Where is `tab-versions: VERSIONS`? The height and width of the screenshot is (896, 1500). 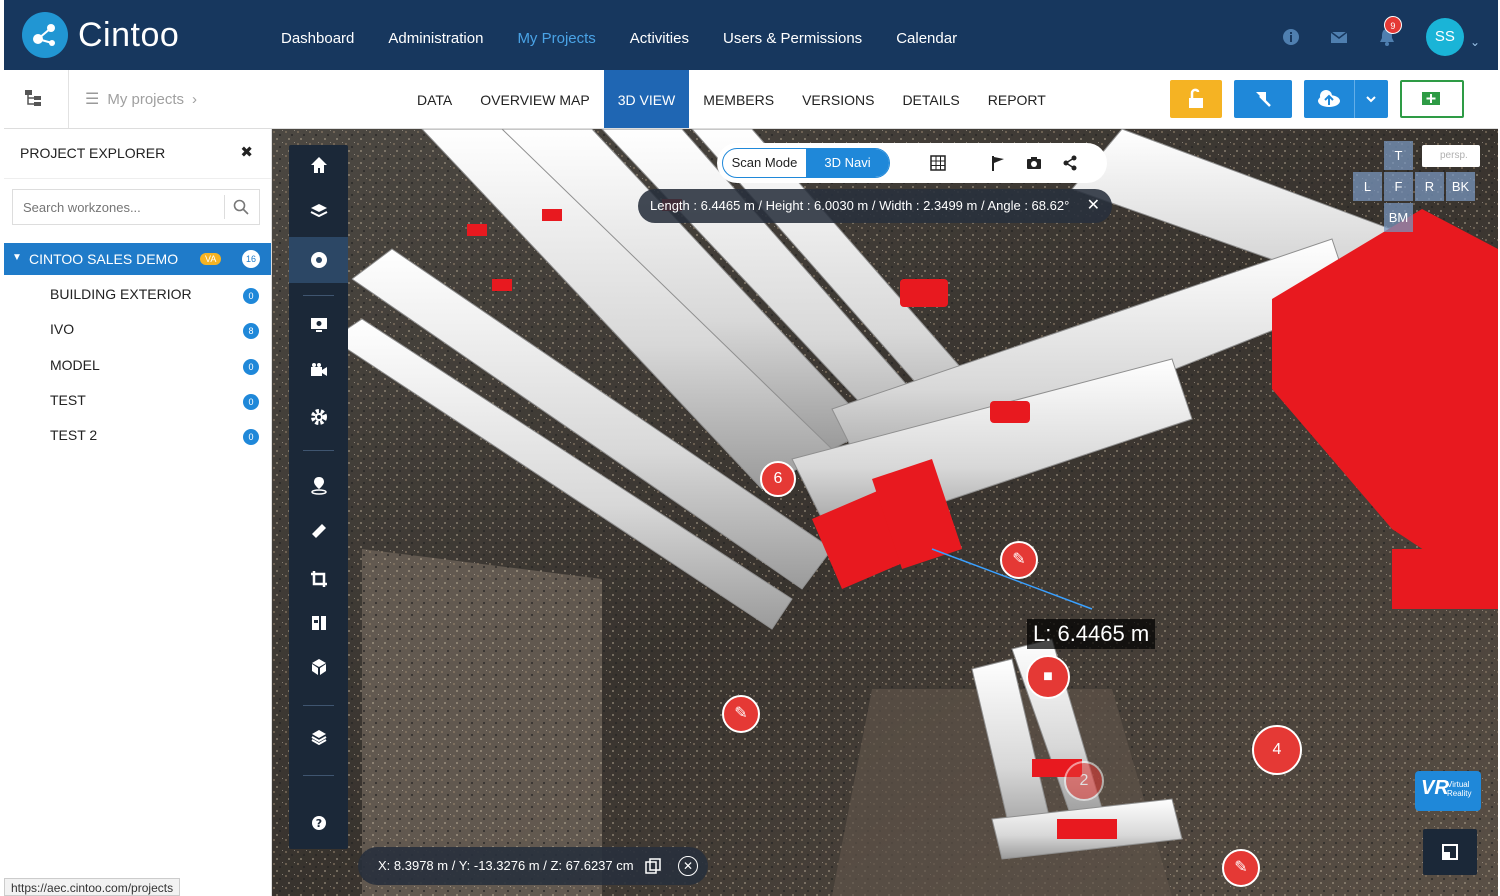 tab-versions: VERSIONS is located at coordinates (838, 99).